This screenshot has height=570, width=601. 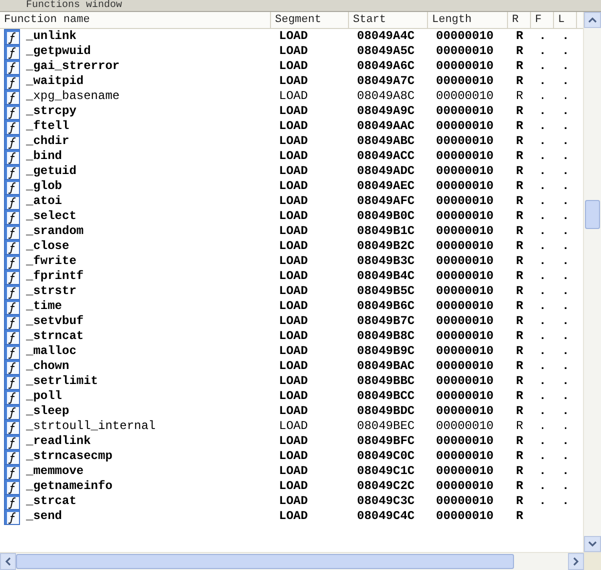 I want to click on column-header: F, so click(x=542, y=20).